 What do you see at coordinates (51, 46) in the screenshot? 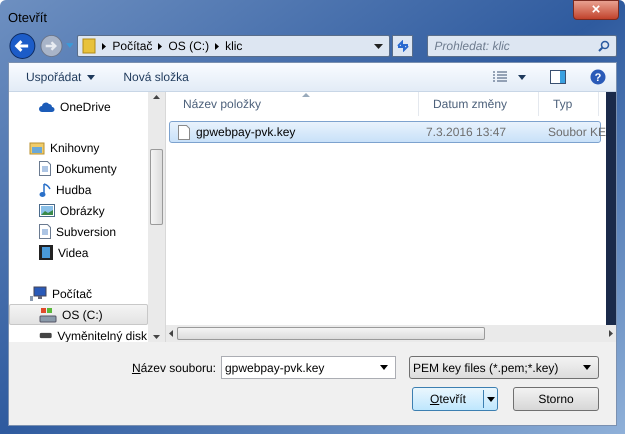
I see `forward-icon` at bounding box center [51, 46].